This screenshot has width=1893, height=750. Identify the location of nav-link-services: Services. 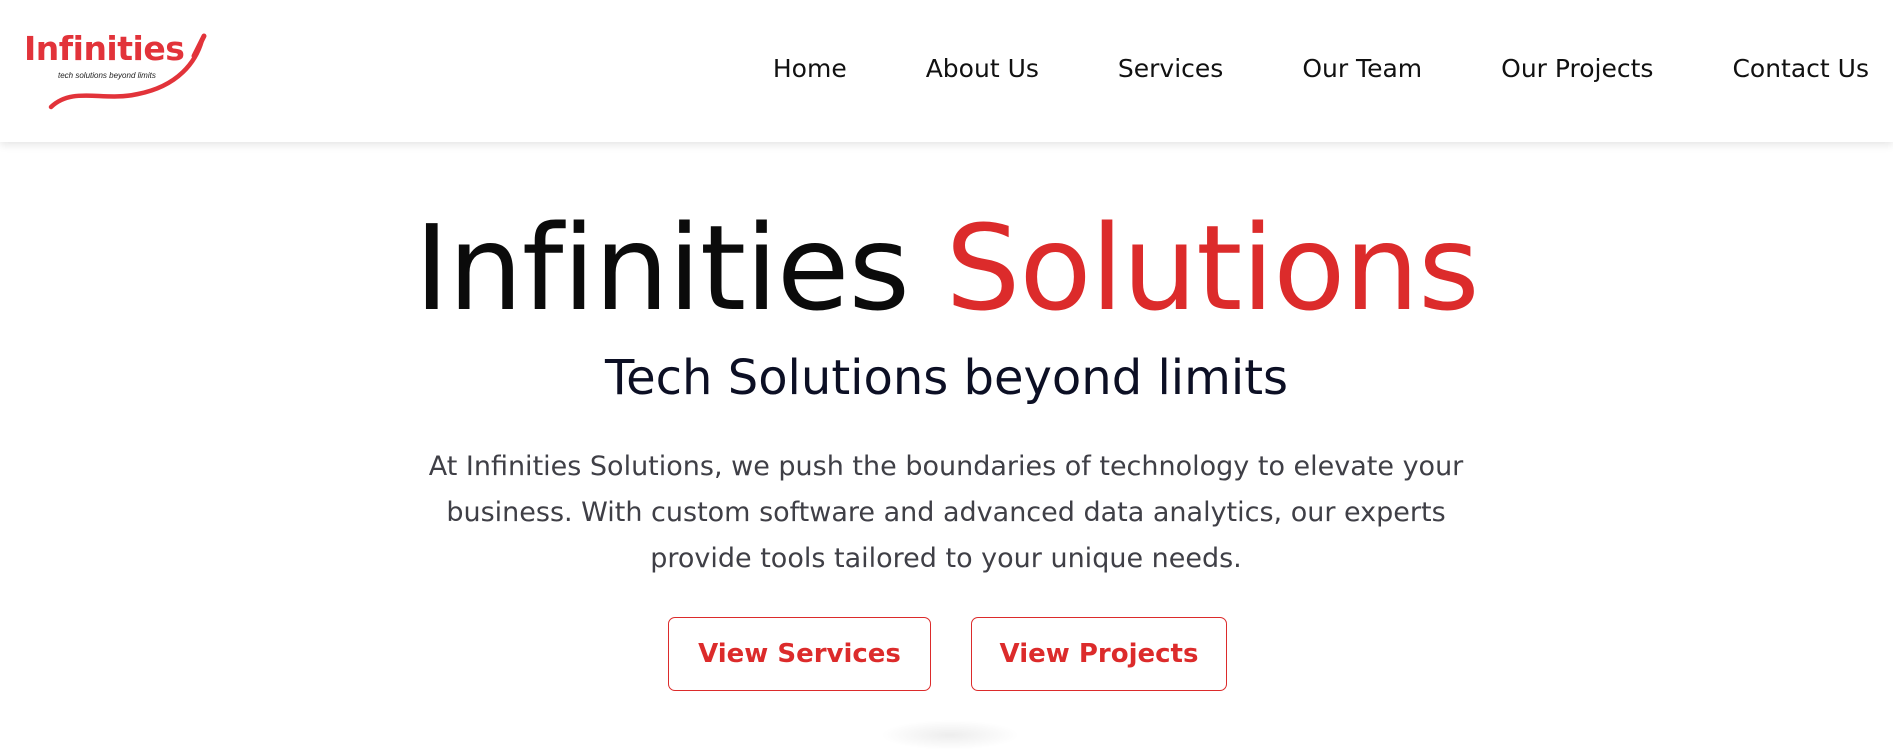
(1170, 68).